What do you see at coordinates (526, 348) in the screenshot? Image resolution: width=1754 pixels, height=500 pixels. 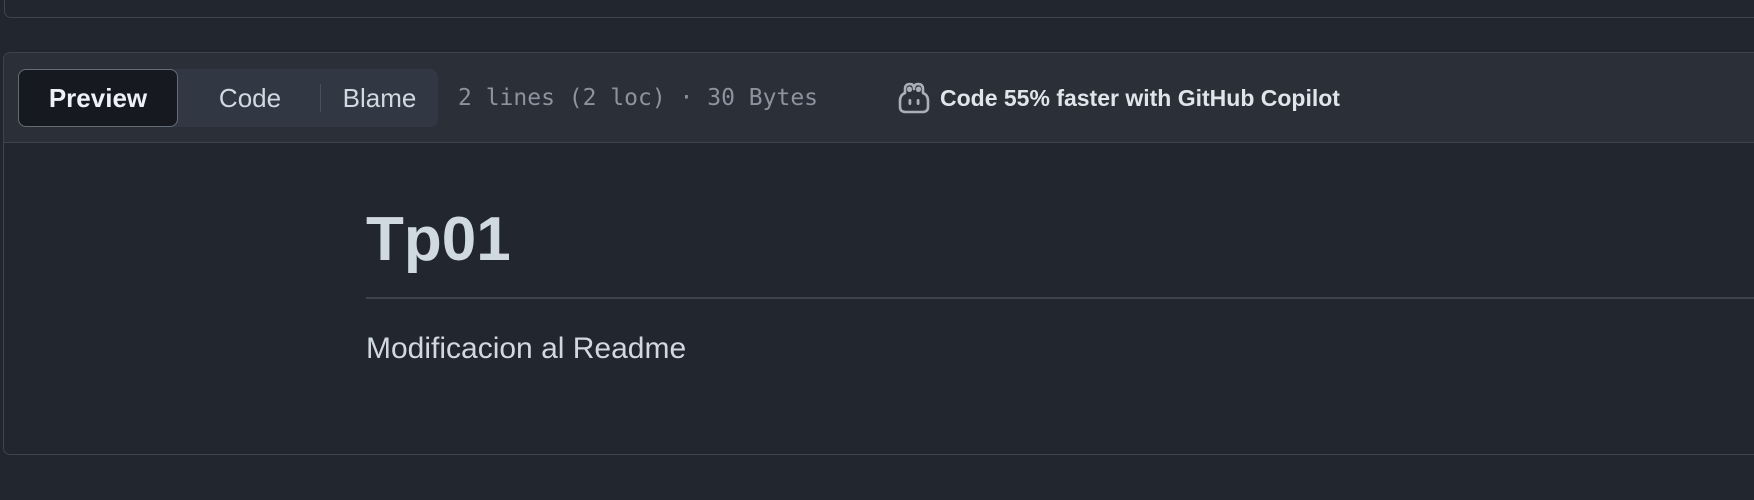 I see `readme-paragraph: Modificacion al Readme` at bounding box center [526, 348].